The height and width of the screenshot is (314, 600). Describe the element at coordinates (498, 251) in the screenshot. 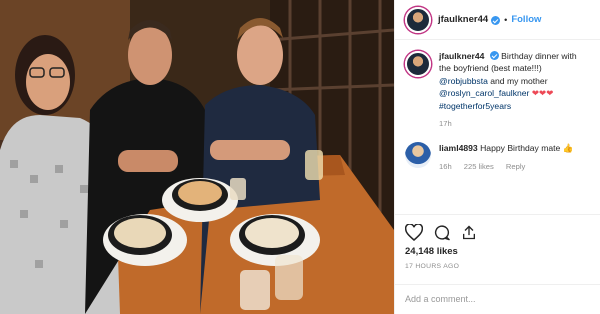

I see `likes-count: 24,148 likes` at that location.